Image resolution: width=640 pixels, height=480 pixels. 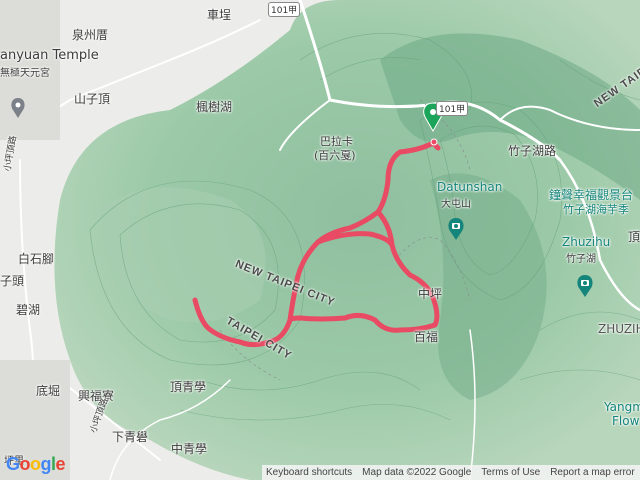 I want to click on place-label-zhuzihu-en: Zhuzihu, so click(x=586, y=242).